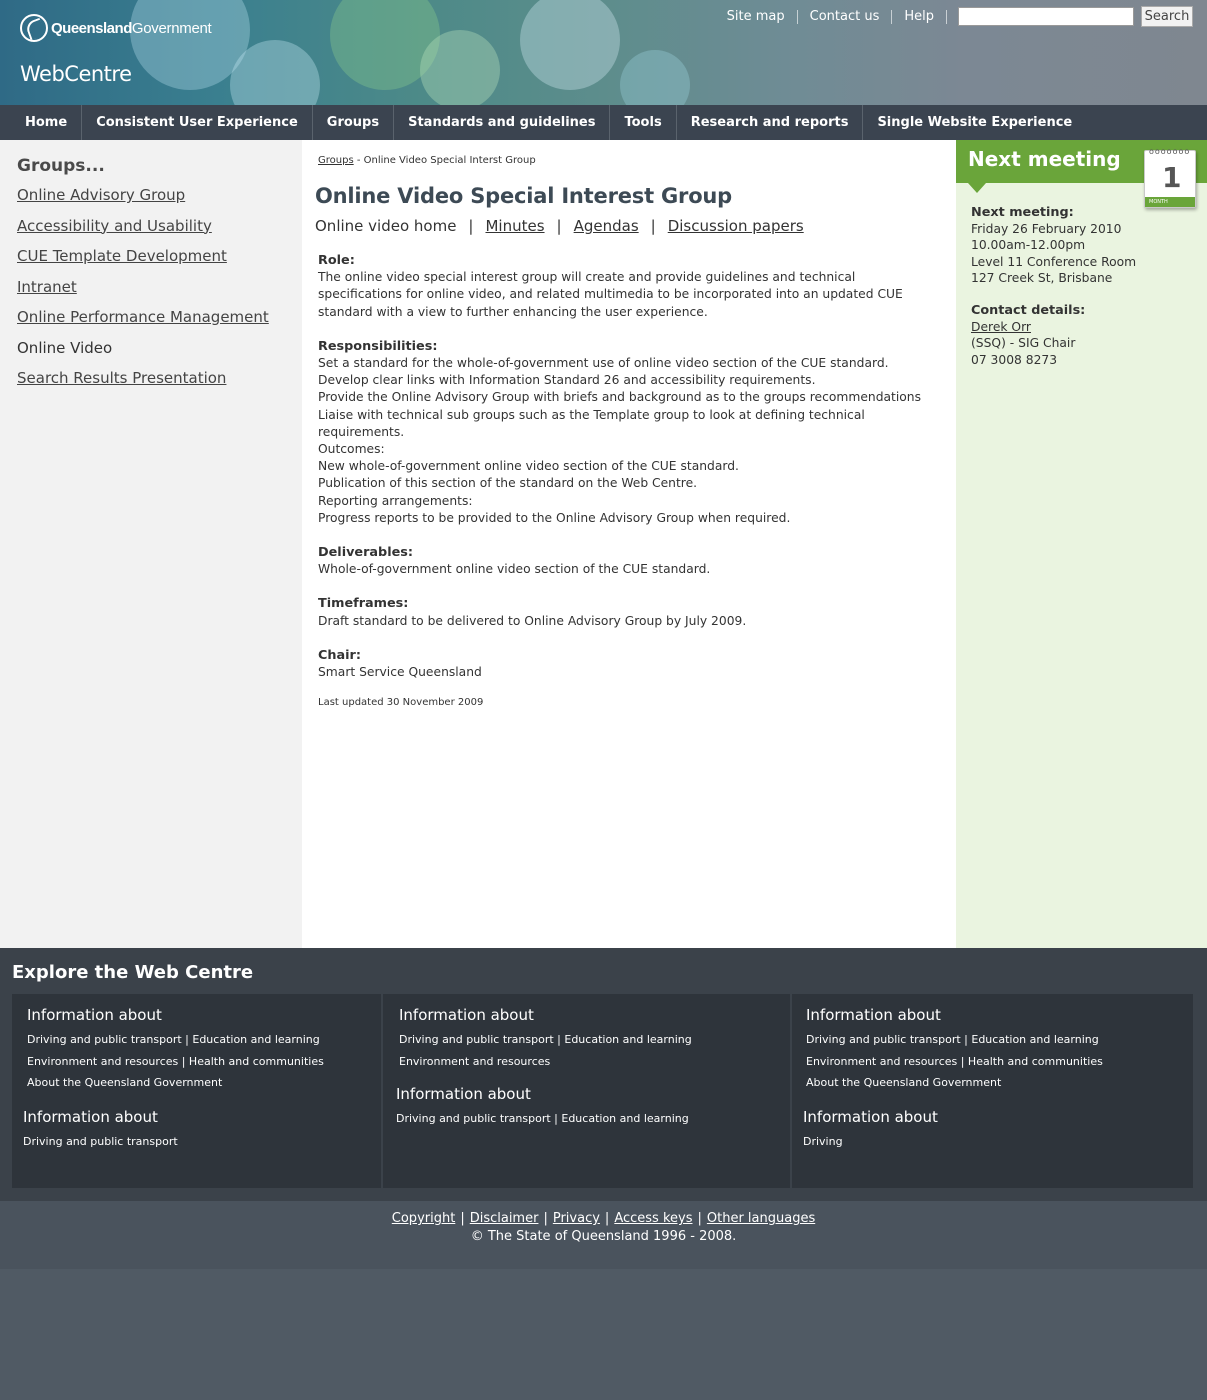 This screenshot has height=1400, width=1207. Describe the element at coordinates (1028, 311) in the screenshot. I see `contact-heading: Contact details:` at that location.